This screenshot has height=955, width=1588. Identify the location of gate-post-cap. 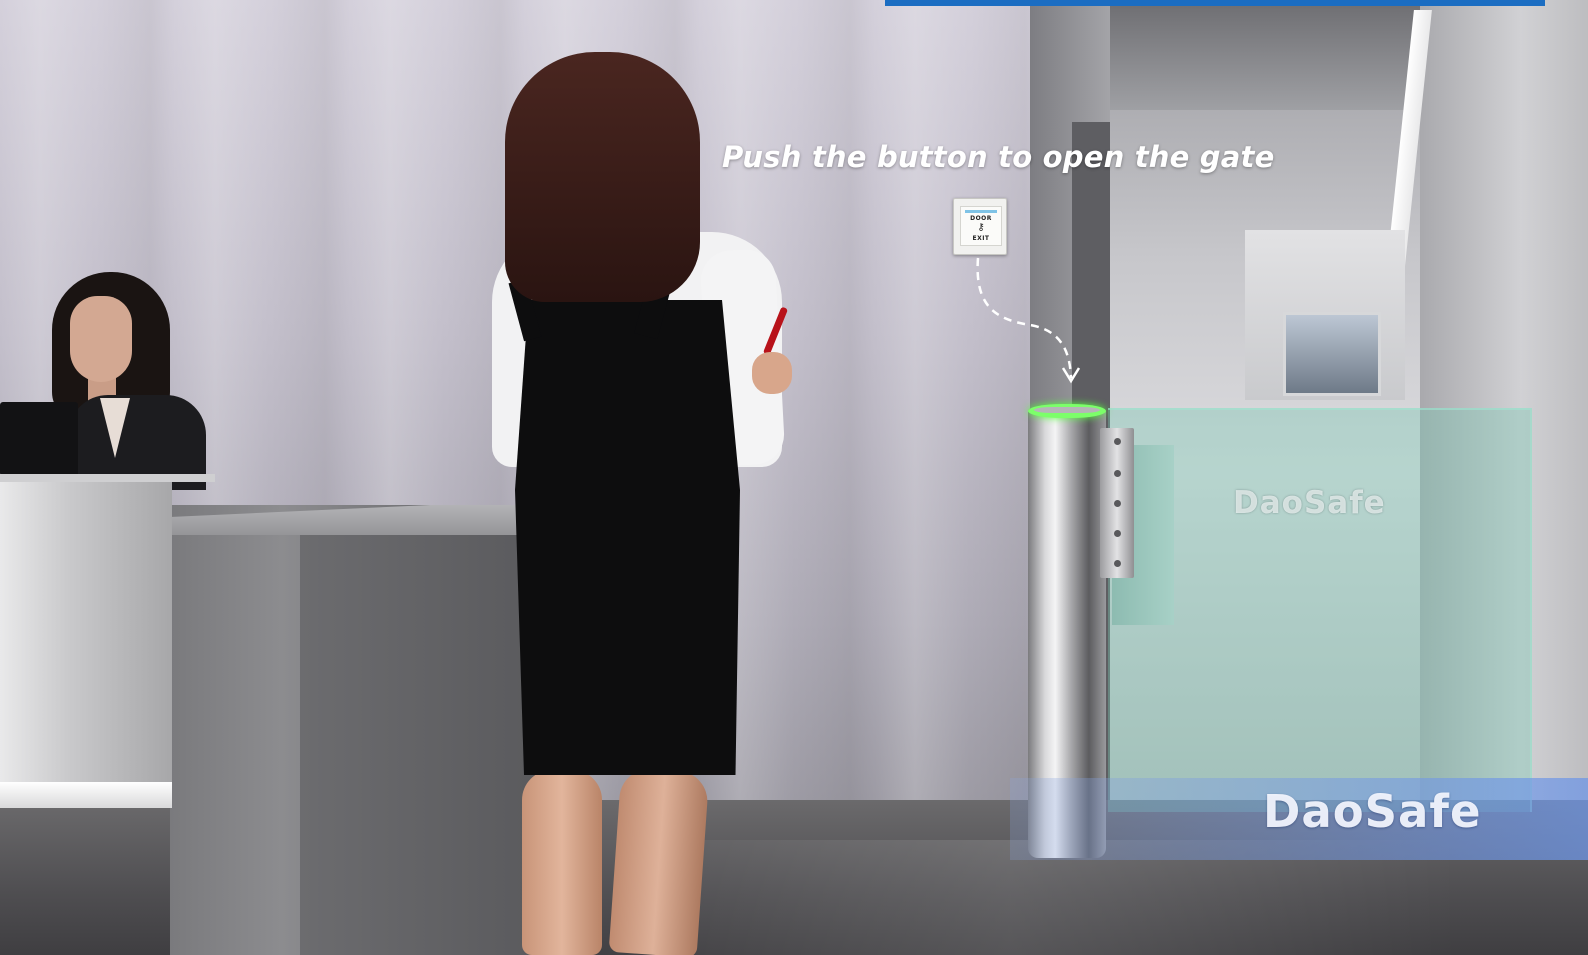
(1067, 410).